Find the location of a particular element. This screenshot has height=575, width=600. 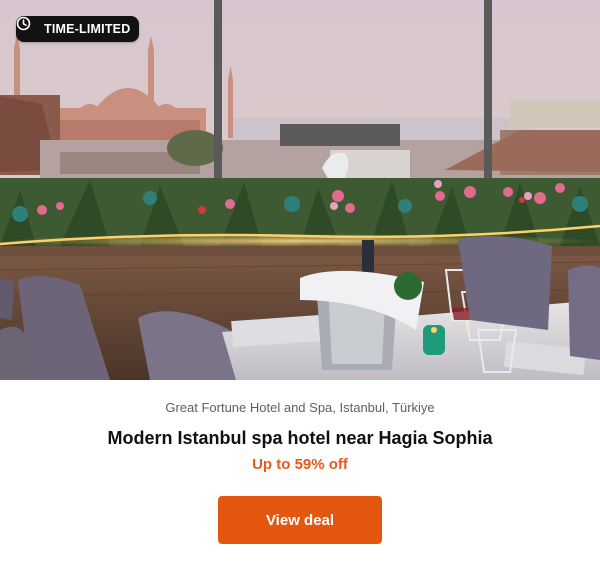

view-deal-button: View deal is located at coordinates (300, 520).